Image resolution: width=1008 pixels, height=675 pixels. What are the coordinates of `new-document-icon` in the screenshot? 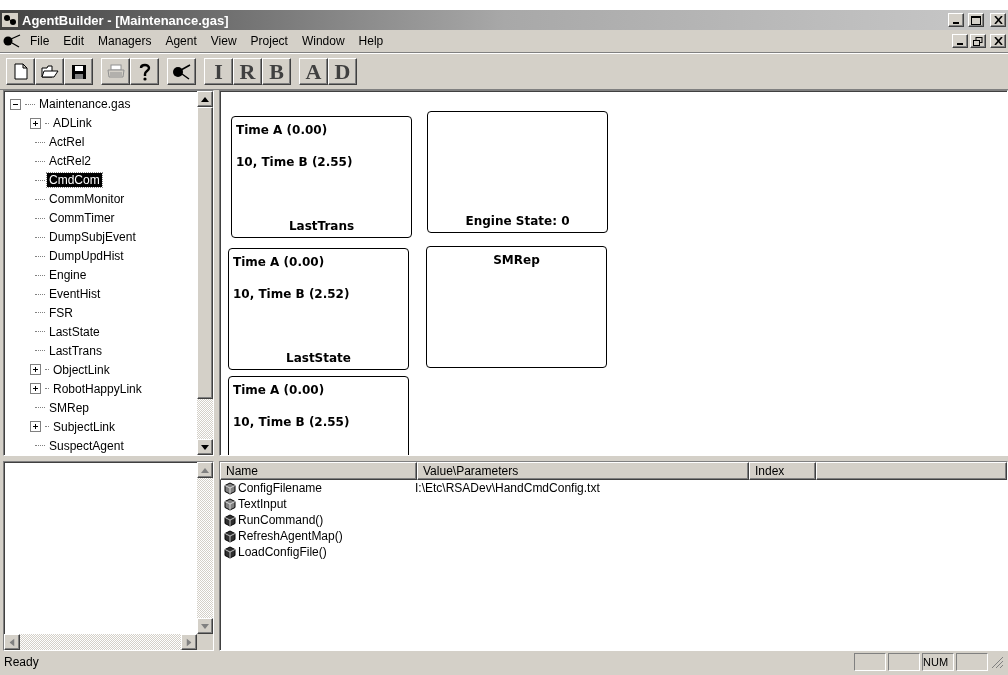 It's located at (20, 71).